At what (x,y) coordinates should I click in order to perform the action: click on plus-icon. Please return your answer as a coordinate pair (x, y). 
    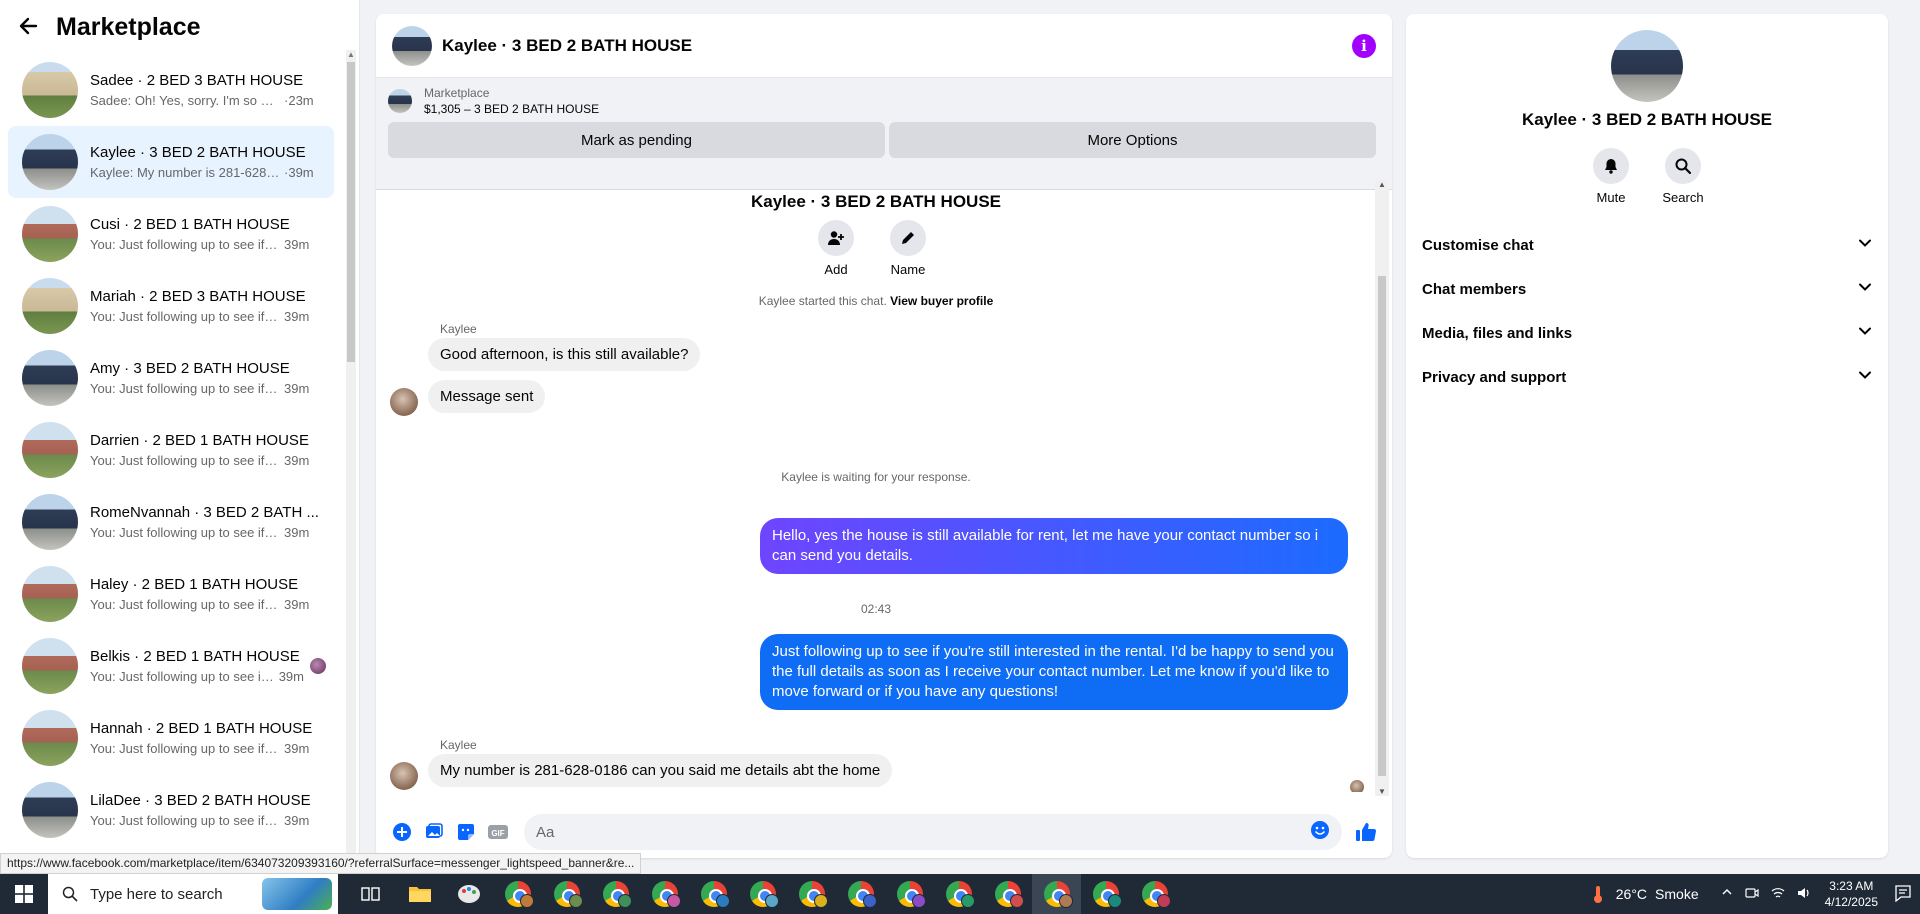
    Looking at the image, I should click on (402, 832).